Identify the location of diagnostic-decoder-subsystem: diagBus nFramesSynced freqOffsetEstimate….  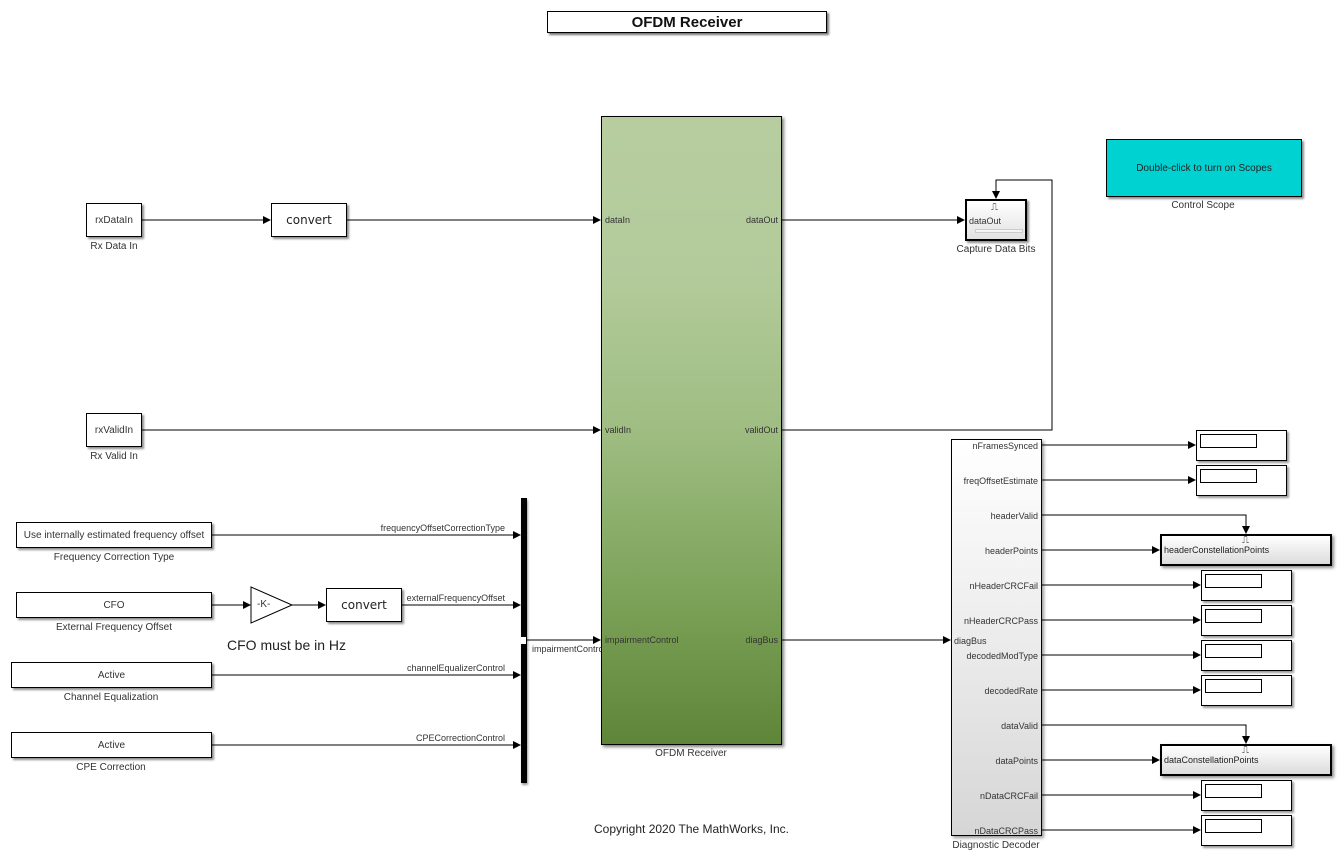
(996, 637).